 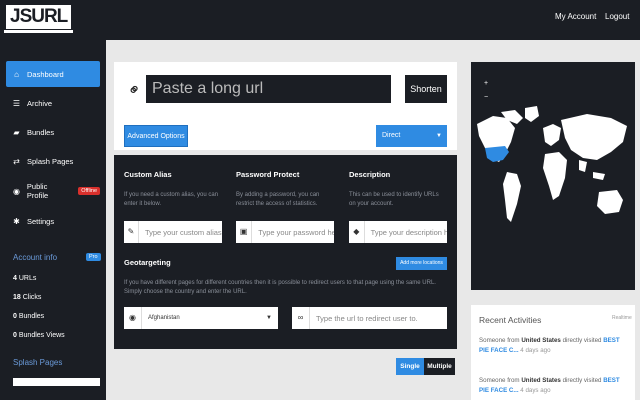 I want to click on account-info-title: Account info, so click(x=35, y=257).